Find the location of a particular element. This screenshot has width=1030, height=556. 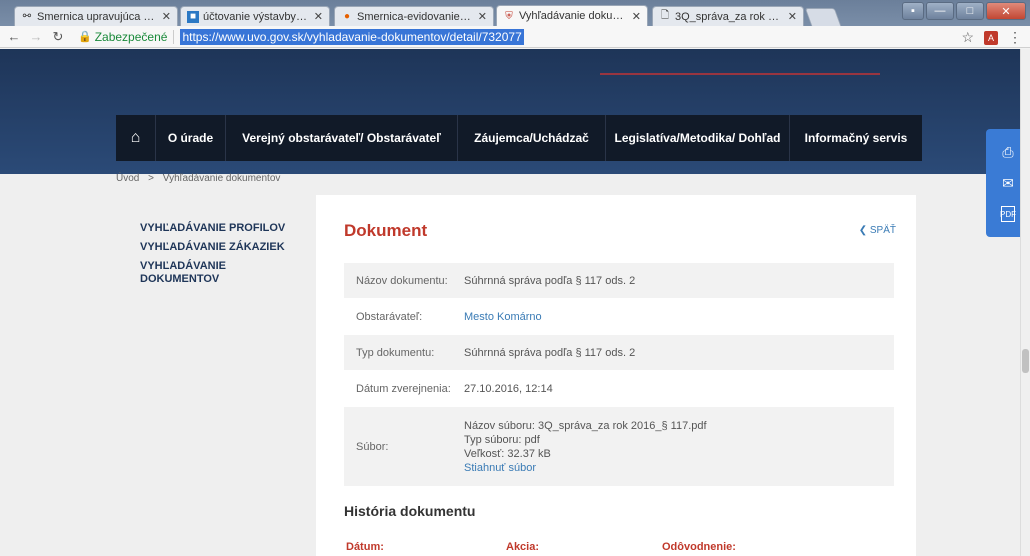

home-icon: ⌂ is located at coordinates (136, 138).